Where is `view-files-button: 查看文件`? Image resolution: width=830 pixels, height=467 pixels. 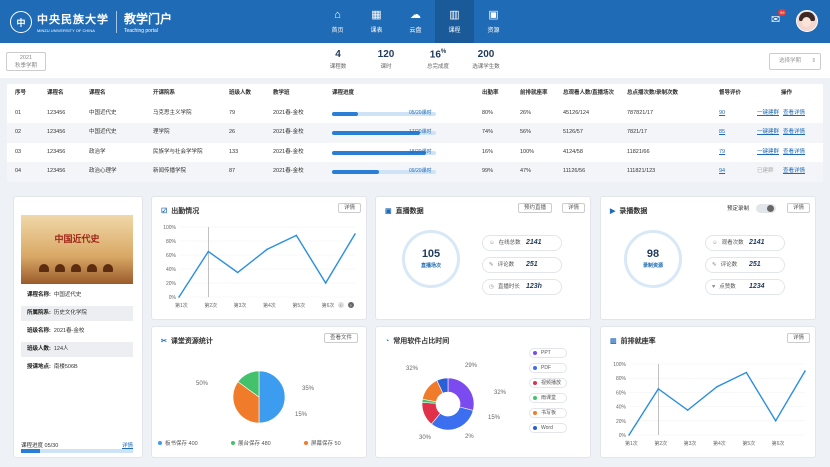
view-files-button: 查看文件 is located at coordinates (341, 338).